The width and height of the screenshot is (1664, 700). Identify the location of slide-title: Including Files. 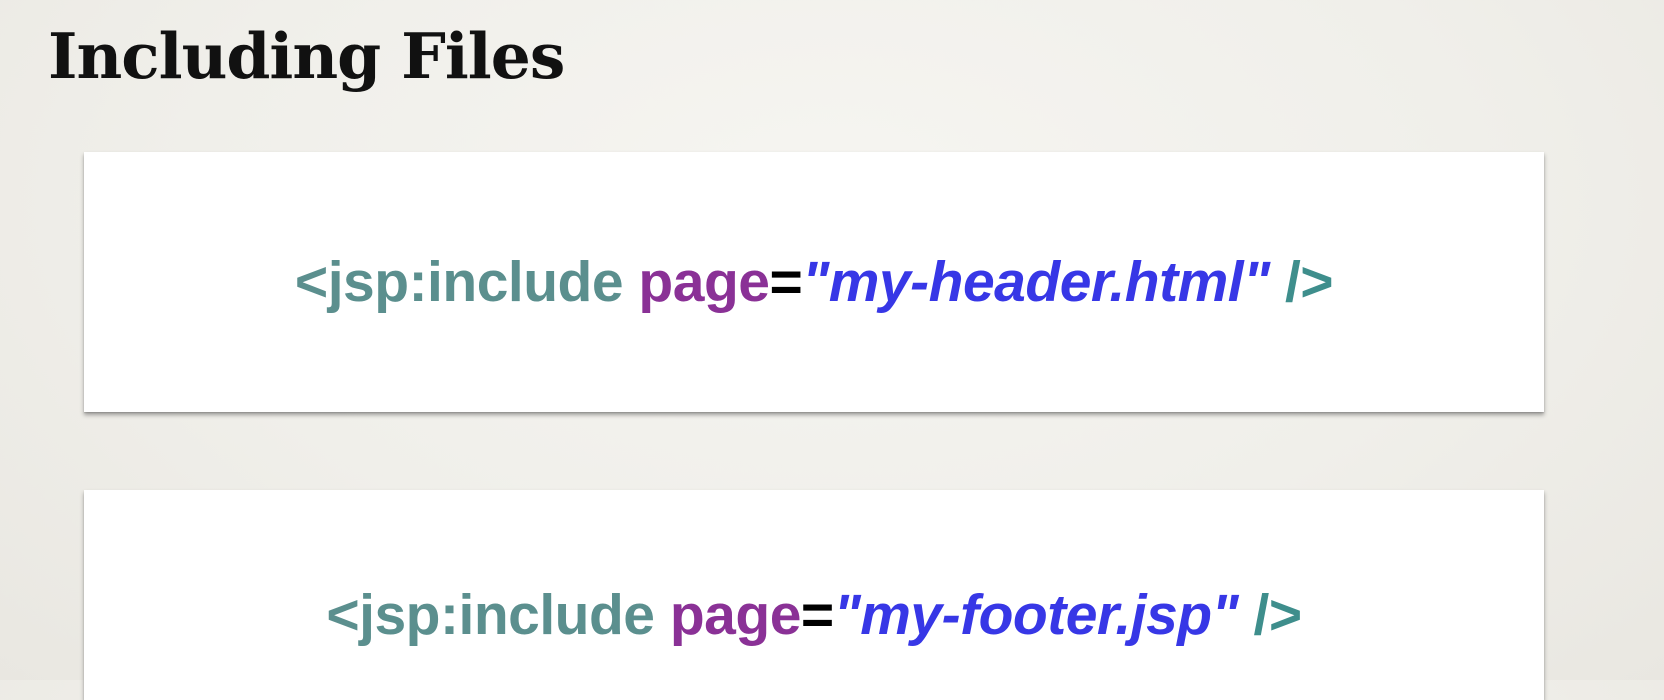
(306, 56).